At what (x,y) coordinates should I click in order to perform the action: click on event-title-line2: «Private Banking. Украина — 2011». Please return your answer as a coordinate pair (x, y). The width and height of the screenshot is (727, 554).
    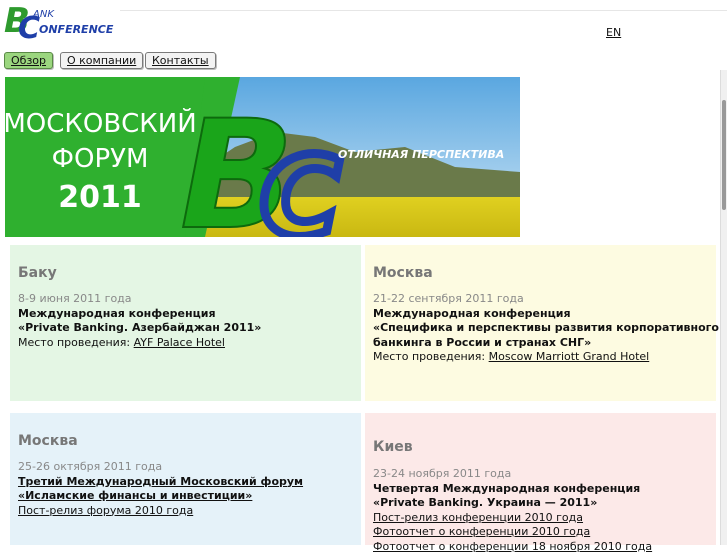
    Looking at the image, I should click on (485, 502).